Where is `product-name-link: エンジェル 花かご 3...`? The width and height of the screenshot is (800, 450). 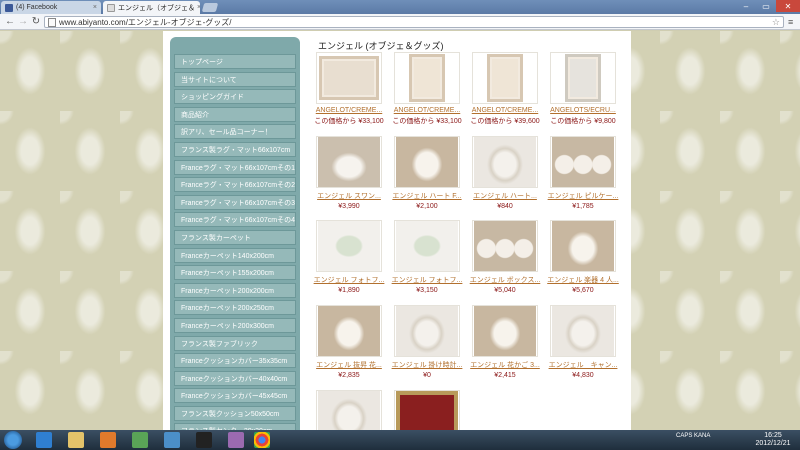 product-name-link: エンジェル 花かご 3... is located at coordinates (505, 365).